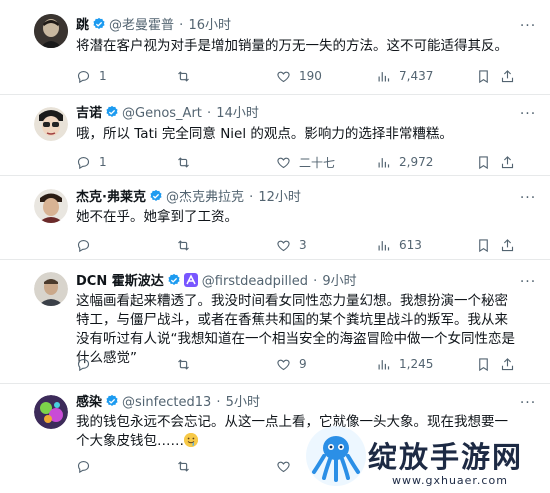 This screenshot has width=550, height=493. What do you see at coordinates (336, 456) in the screenshot?
I see `octopus-logo-icon` at bounding box center [336, 456].